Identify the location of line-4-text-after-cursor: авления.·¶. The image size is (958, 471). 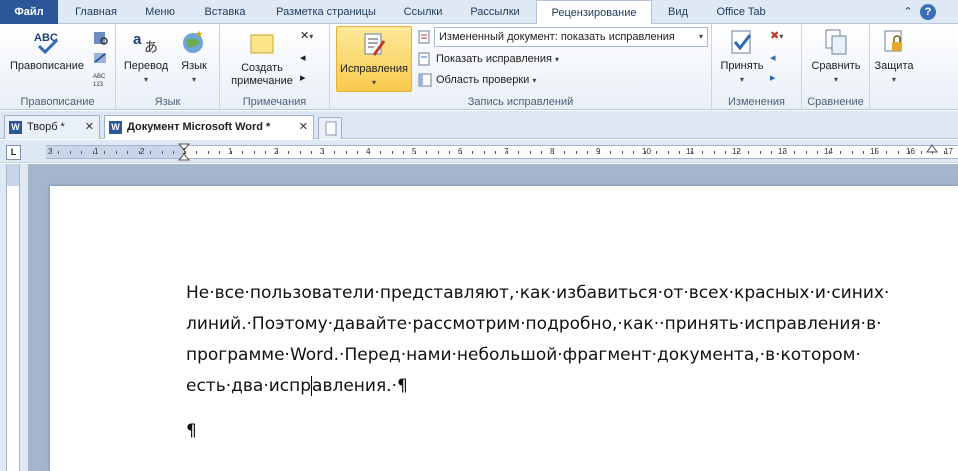
(360, 386).